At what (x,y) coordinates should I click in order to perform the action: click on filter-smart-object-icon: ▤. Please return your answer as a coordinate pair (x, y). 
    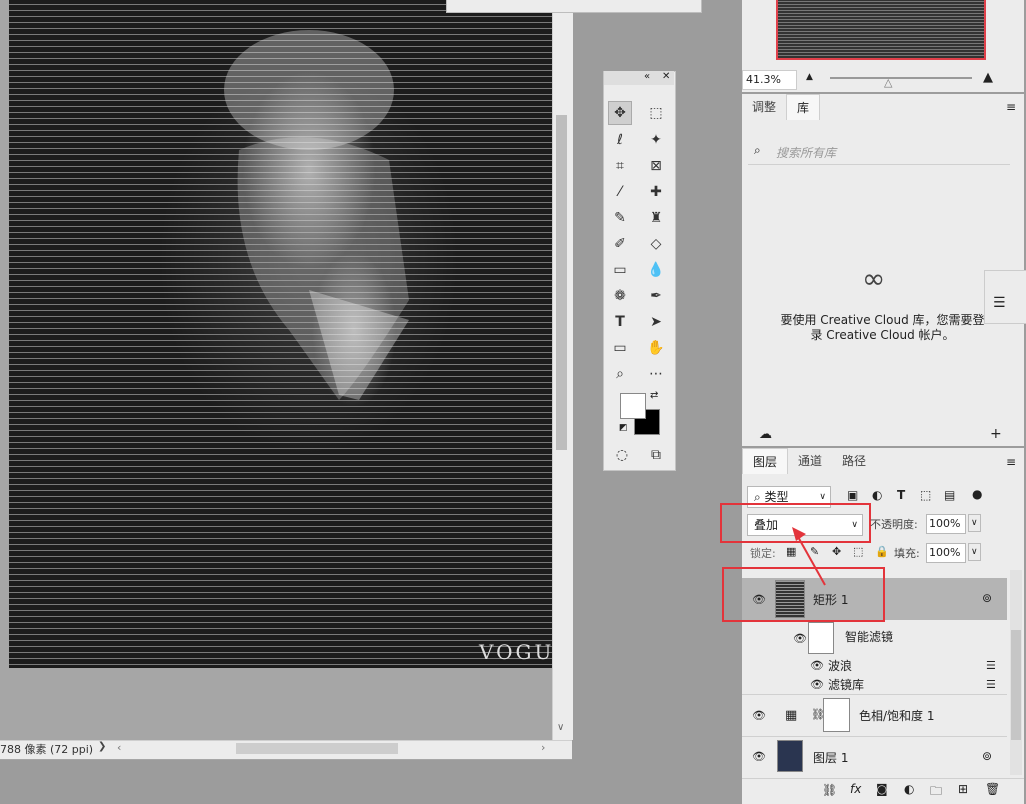
    Looking at the image, I should click on (949, 495).